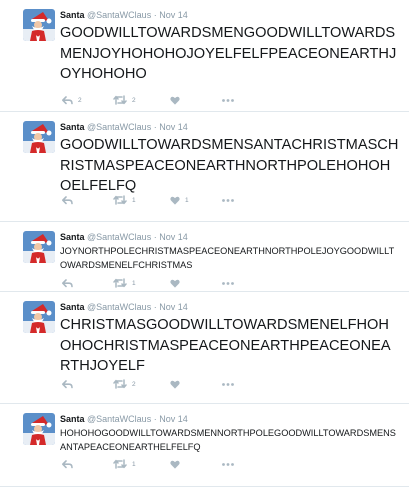 The width and height of the screenshot is (409, 487). I want to click on like-count: 1, so click(187, 200).